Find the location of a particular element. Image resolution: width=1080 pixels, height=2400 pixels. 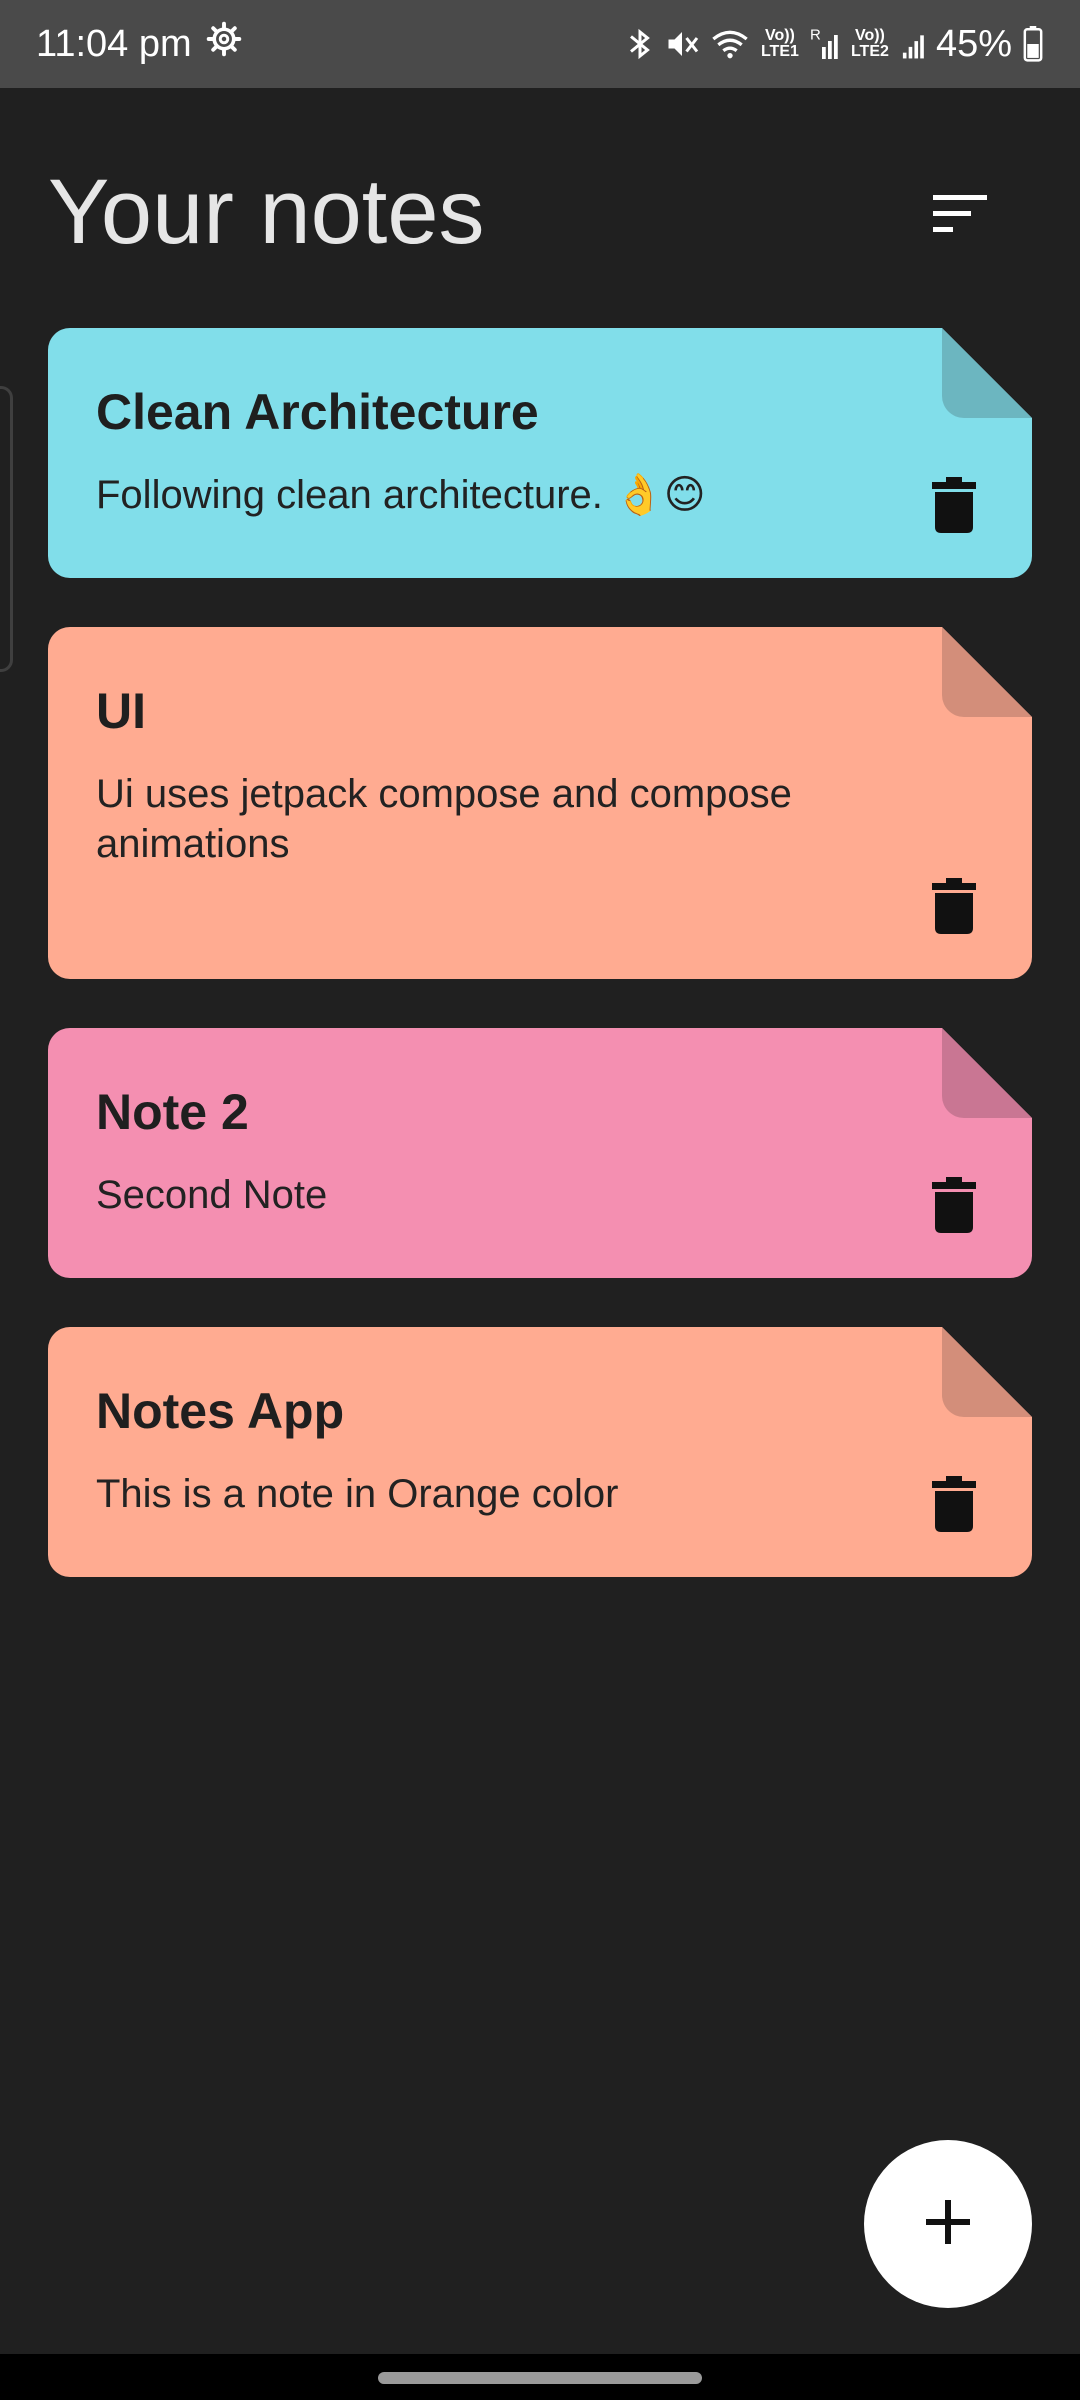

status-bar: 11:04 pm Vo)) LTE1 R Vo)) LTE2 45% is located at coordinates (540, 44).